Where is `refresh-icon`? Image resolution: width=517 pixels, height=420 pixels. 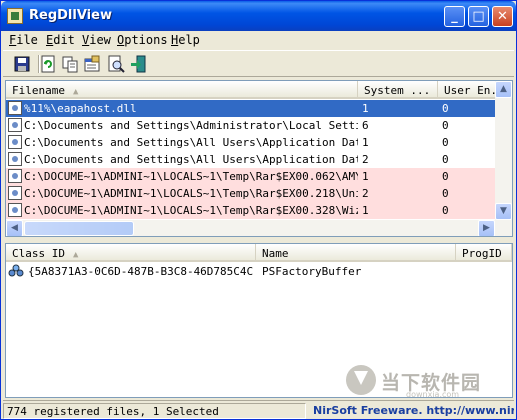 refresh-icon is located at coordinates (48, 64).